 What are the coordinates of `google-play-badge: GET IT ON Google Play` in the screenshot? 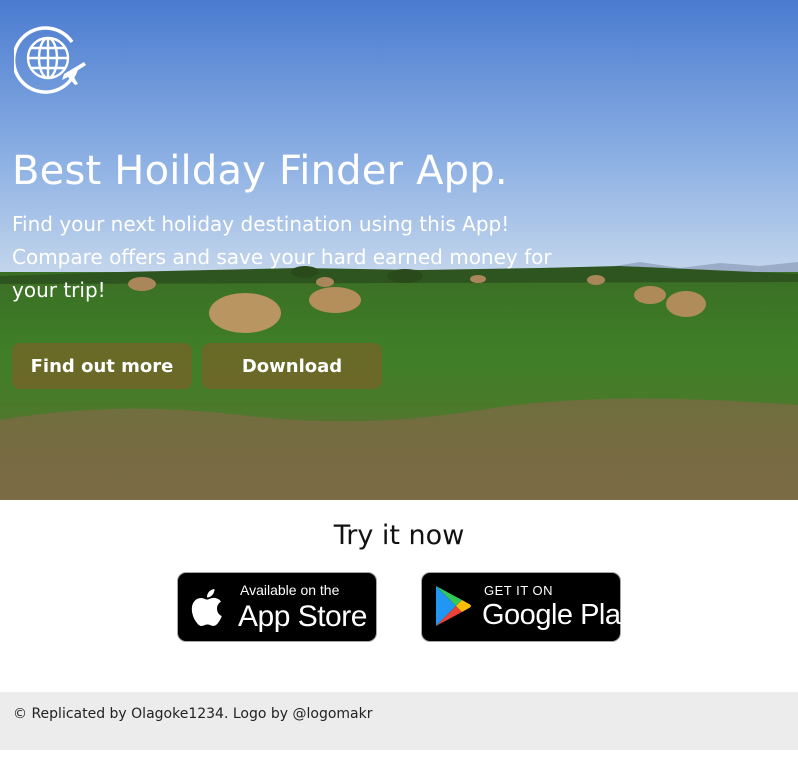 It's located at (528, 607).